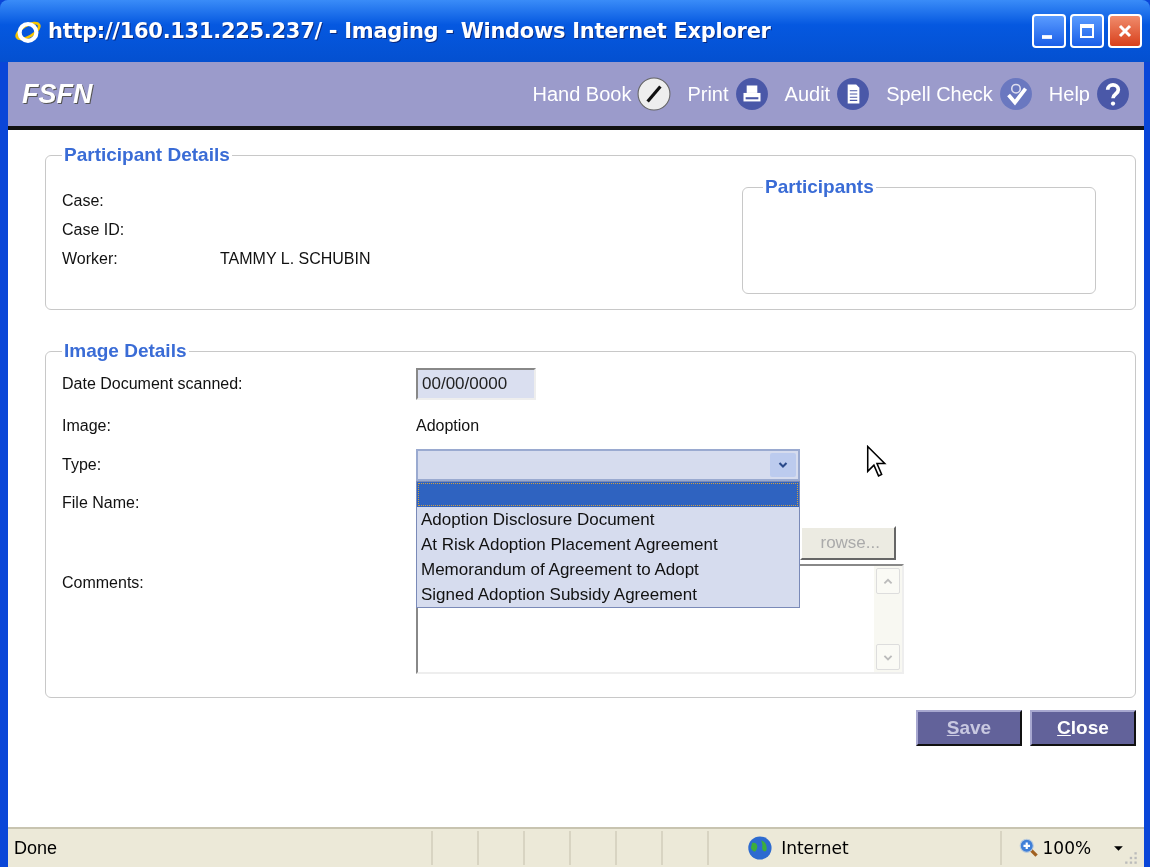  What do you see at coordinates (90, 259) in the screenshot?
I see `field-label: Worker:` at bounding box center [90, 259].